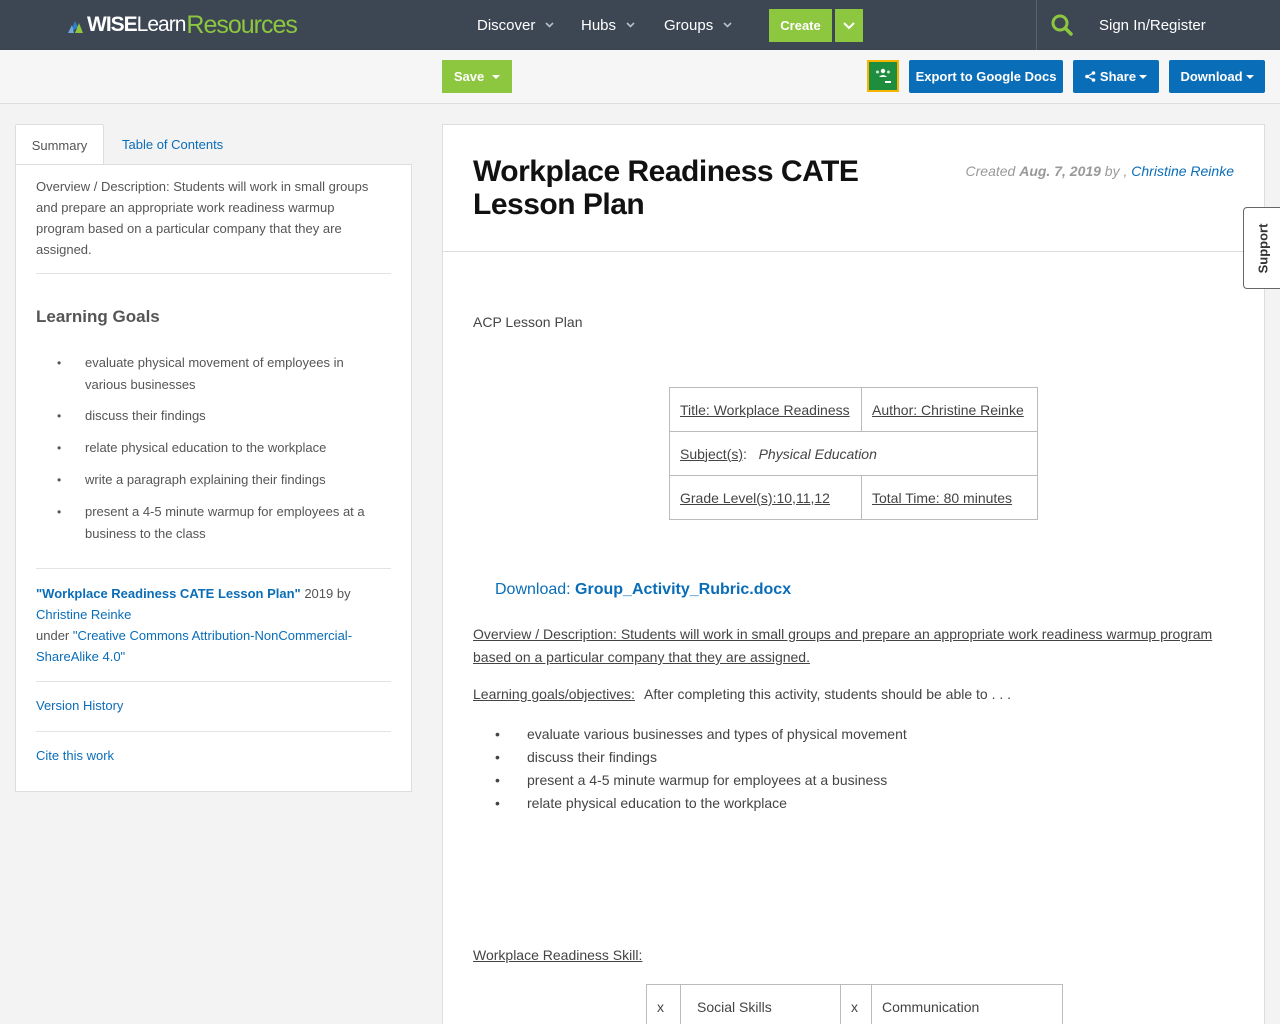 This screenshot has height=1024, width=1280. What do you see at coordinates (59, 144) in the screenshot?
I see `tab-summary: Summary` at bounding box center [59, 144].